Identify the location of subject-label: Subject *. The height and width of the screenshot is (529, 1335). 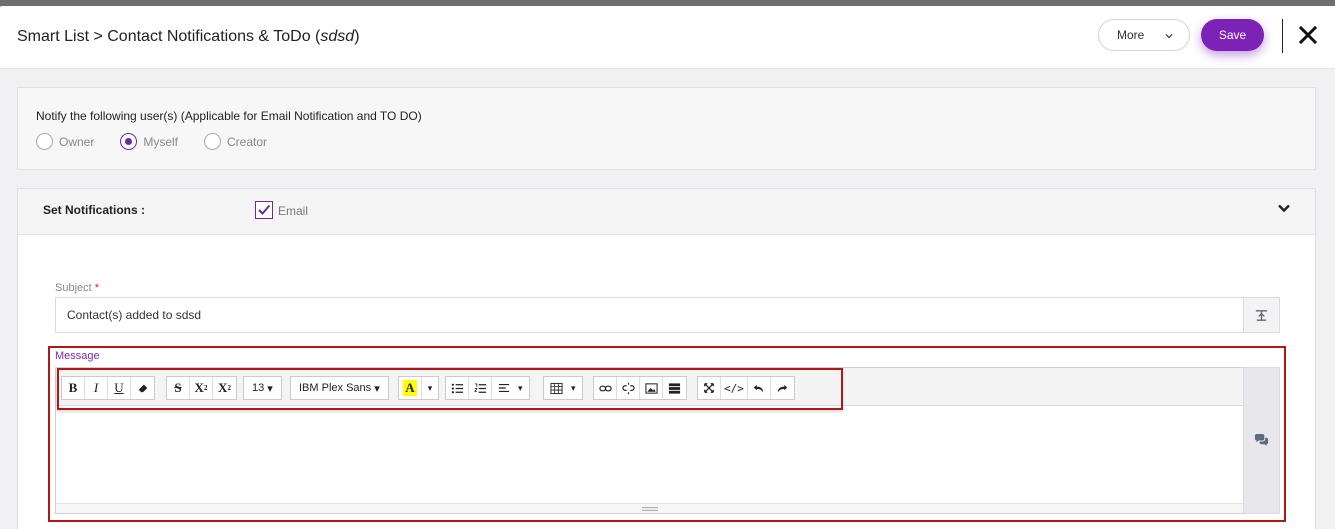
(77, 288).